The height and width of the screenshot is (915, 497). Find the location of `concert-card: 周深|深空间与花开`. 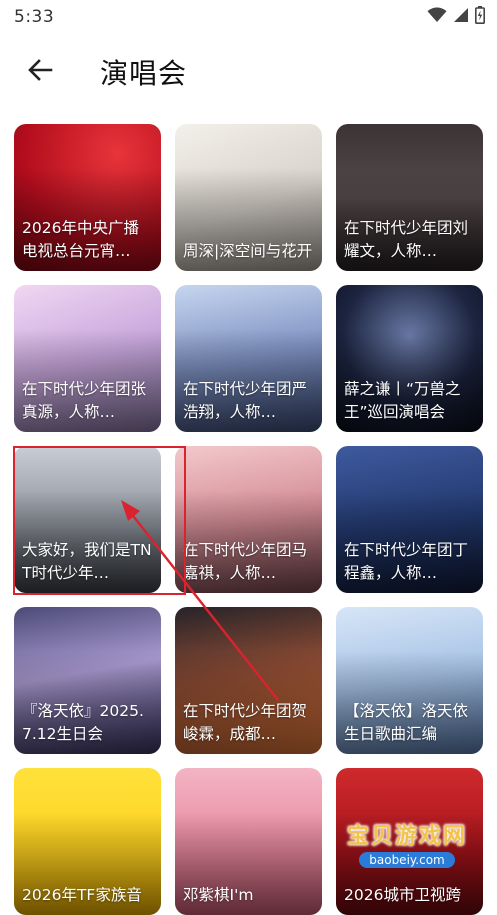

concert-card: 周深|深空间与花开 is located at coordinates (248, 197).